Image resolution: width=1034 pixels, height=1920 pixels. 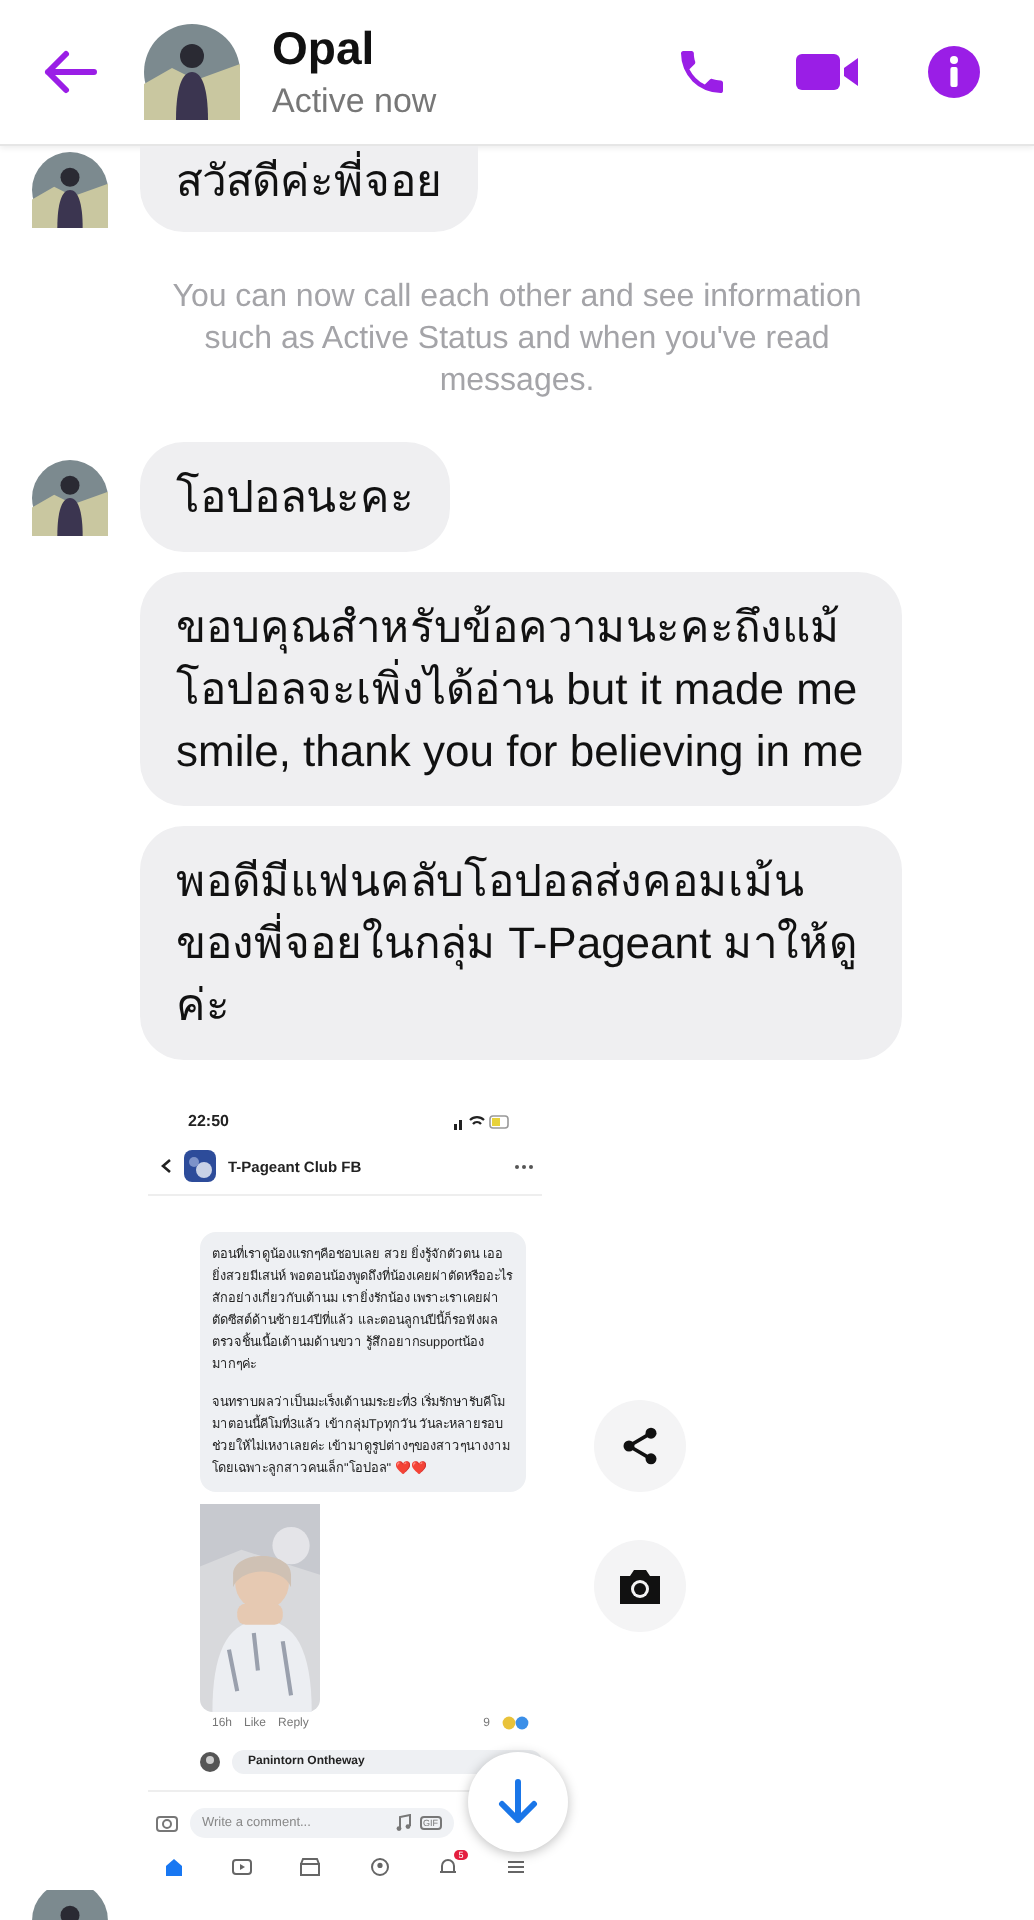 What do you see at coordinates (324, 49) in the screenshot?
I see `contact-name: Opal` at bounding box center [324, 49].